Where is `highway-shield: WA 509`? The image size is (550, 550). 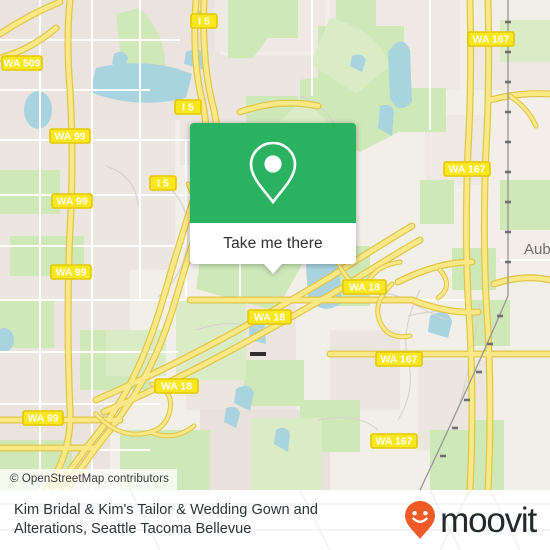
highway-shield: WA 509 is located at coordinates (22, 63).